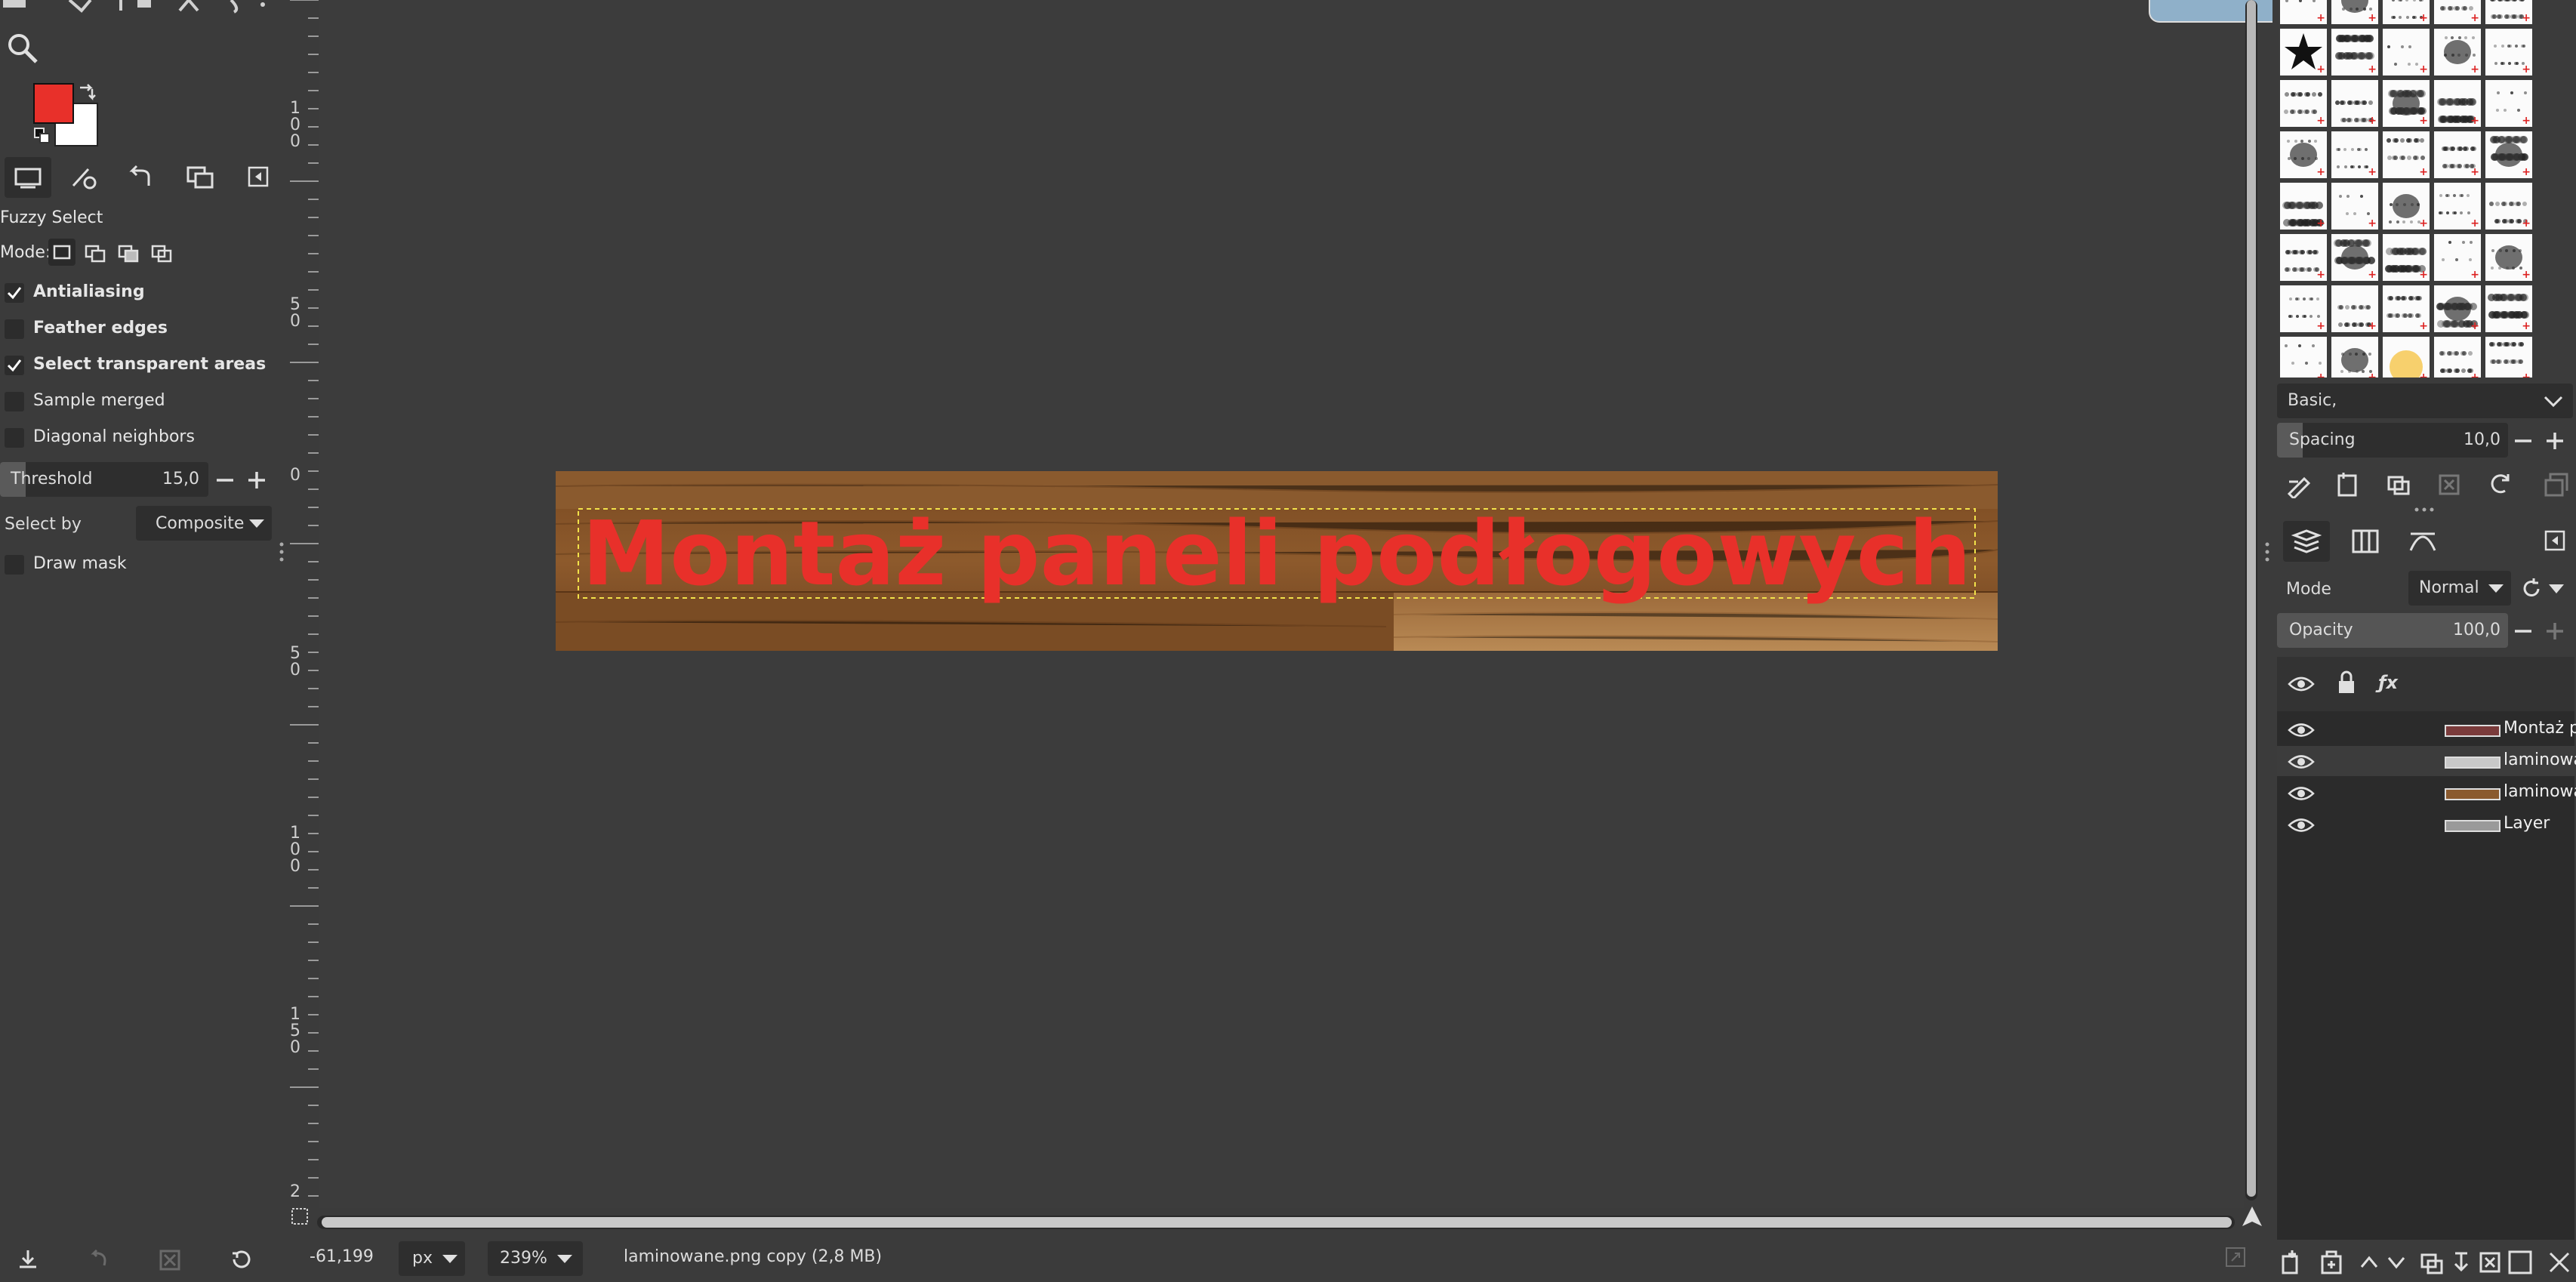 This screenshot has width=2576, height=1282. What do you see at coordinates (2422, 541) in the screenshot?
I see `paths-tab` at bounding box center [2422, 541].